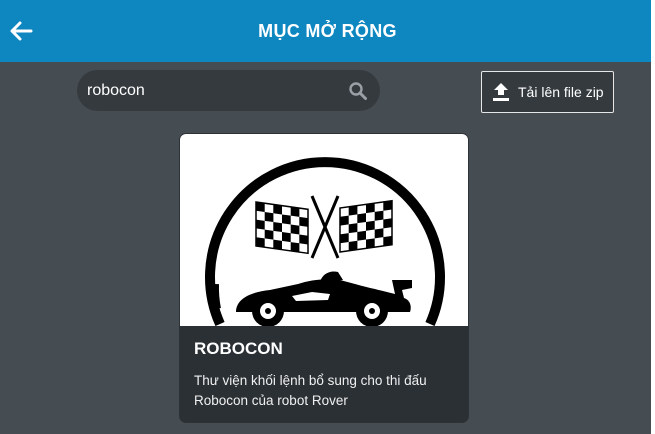  Describe the element at coordinates (358, 91) in the screenshot. I see `search-icon` at that location.